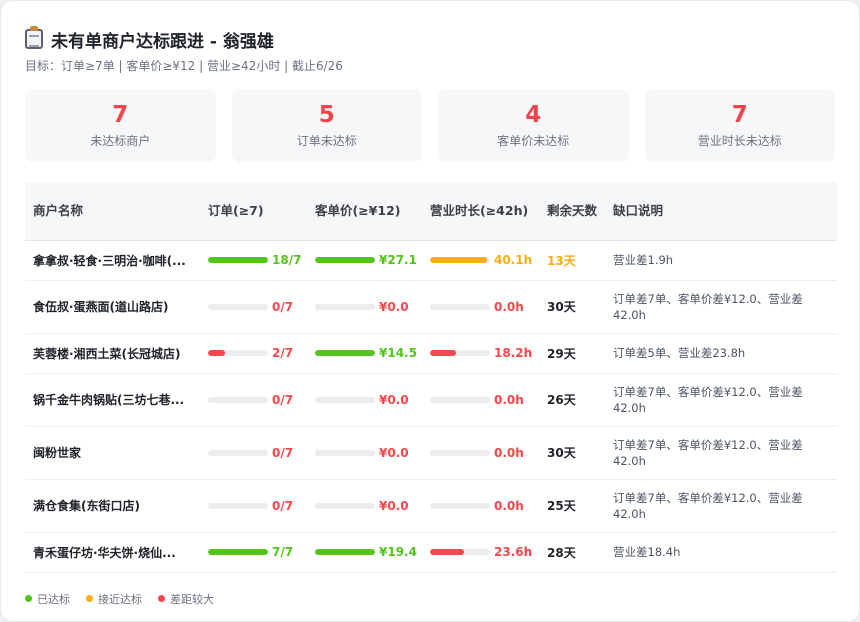 This screenshot has width=860, height=622. I want to click on stat-value: 7, so click(120, 115).